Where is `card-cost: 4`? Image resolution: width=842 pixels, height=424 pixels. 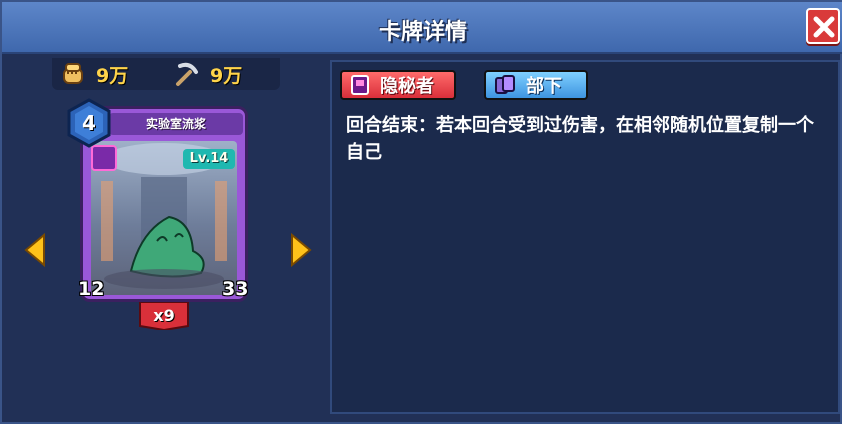
card-cost: 4 is located at coordinates (89, 123).